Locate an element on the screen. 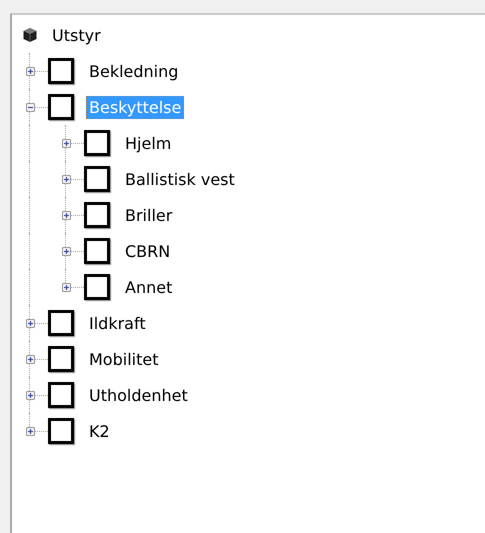 The width and height of the screenshot is (485, 533). tree-item: Annet is located at coordinates (149, 287).